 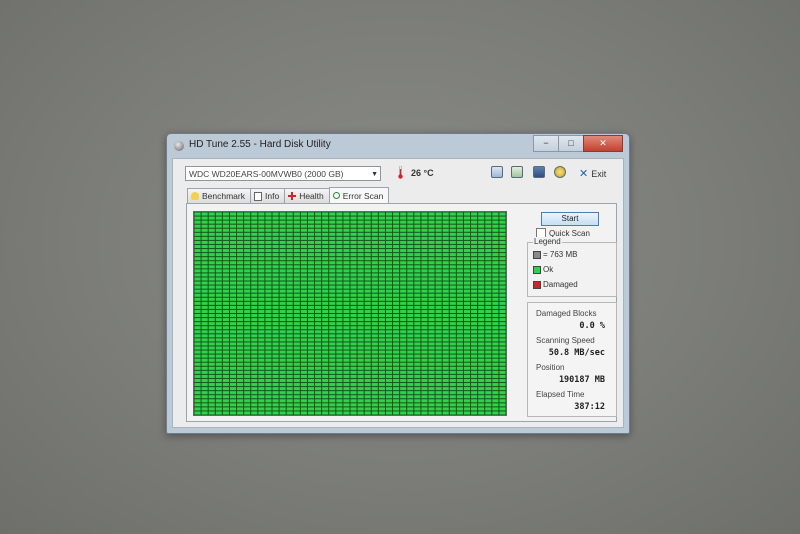 I want to click on copy-info-icon, so click(x=497, y=172).